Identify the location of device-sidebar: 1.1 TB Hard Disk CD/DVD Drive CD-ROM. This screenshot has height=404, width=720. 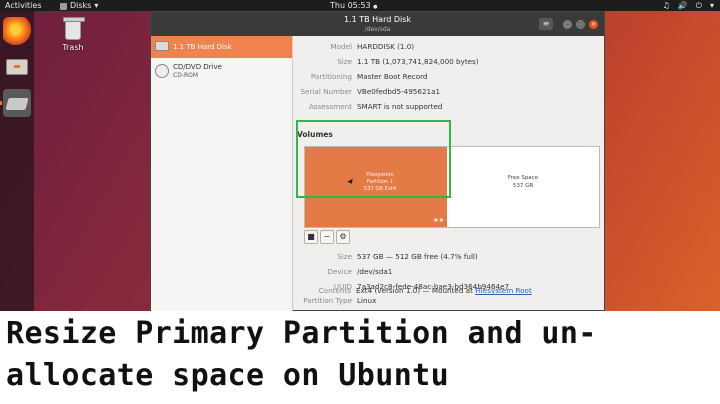
(222, 174).